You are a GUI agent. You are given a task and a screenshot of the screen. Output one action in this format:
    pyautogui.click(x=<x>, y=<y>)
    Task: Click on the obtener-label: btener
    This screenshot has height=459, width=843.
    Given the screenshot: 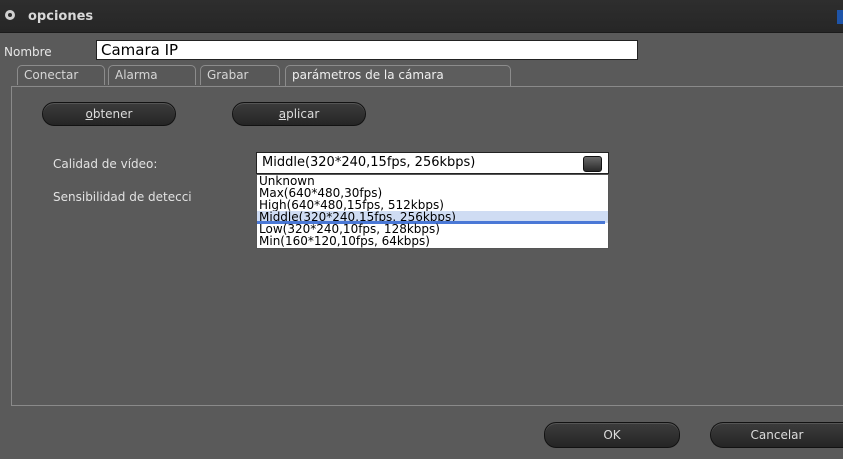 What is the action you would take?
    pyautogui.click(x=112, y=114)
    